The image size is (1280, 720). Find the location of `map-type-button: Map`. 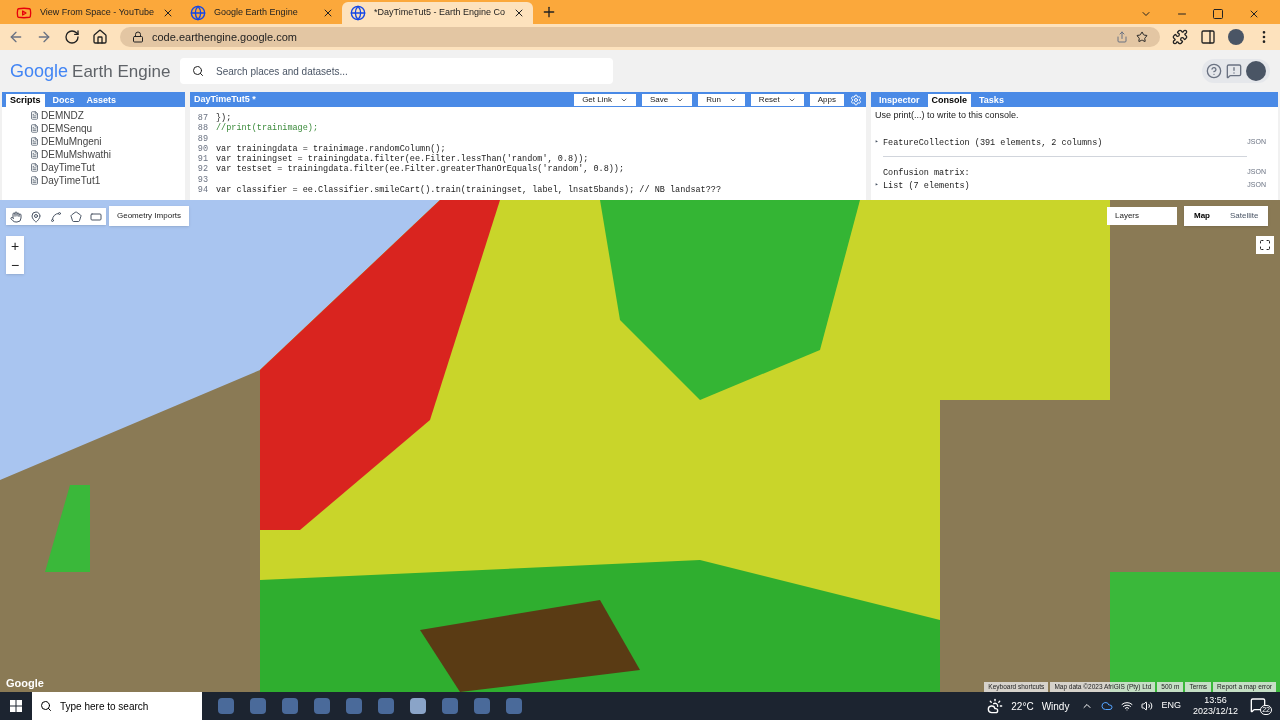

map-type-button: Map is located at coordinates (1202, 216).